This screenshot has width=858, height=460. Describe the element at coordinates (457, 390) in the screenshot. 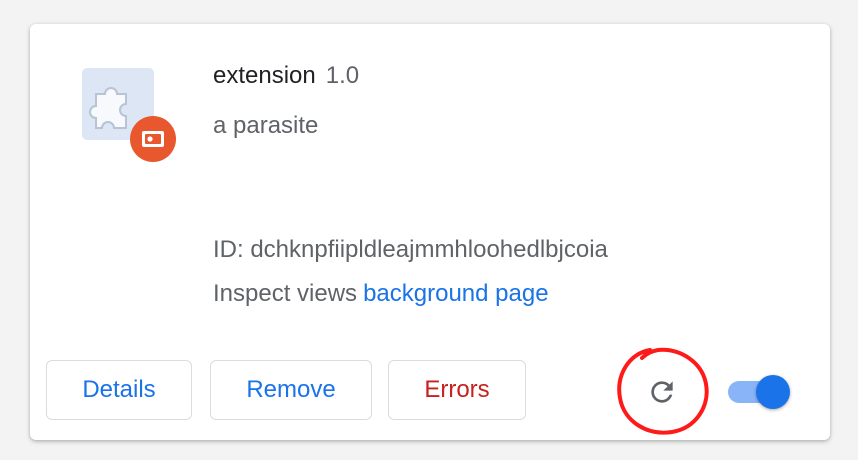

I see `errors-button: Errors` at that location.